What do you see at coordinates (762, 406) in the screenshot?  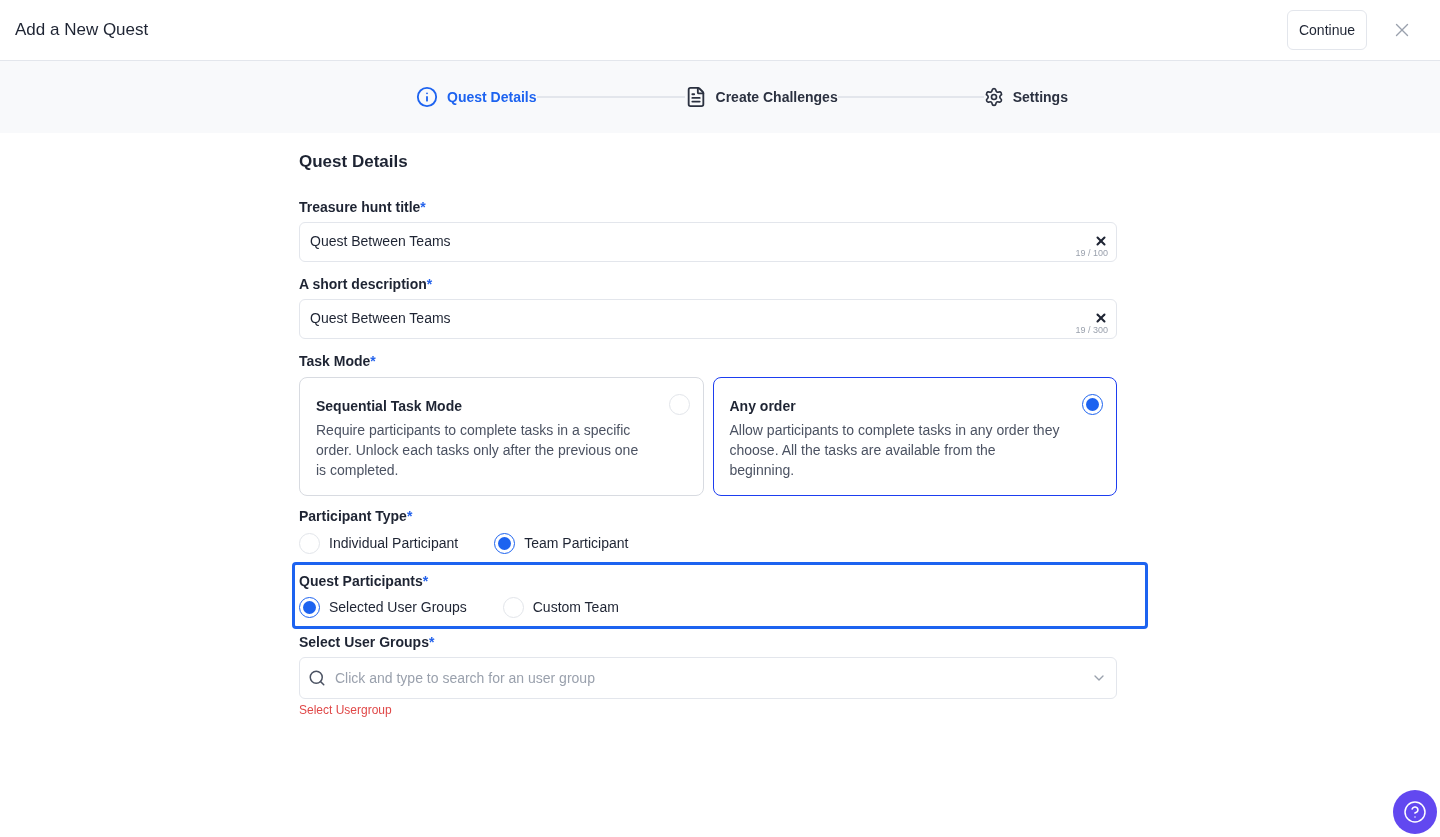 I see `option-title: Any order` at bounding box center [762, 406].